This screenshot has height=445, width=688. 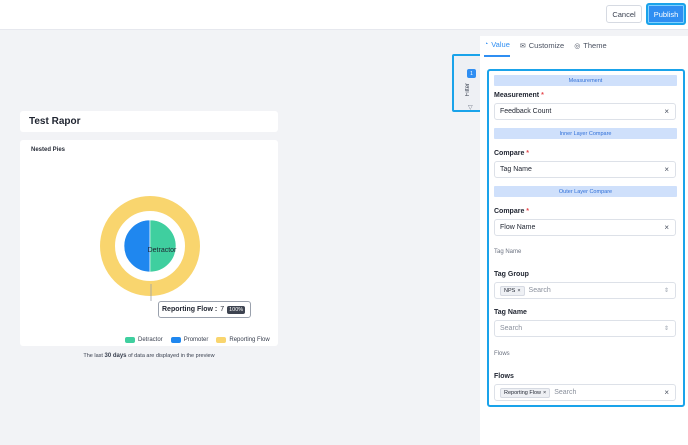 I want to click on section-outer-layer: Outer Layer Compare, so click(x=585, y=191).